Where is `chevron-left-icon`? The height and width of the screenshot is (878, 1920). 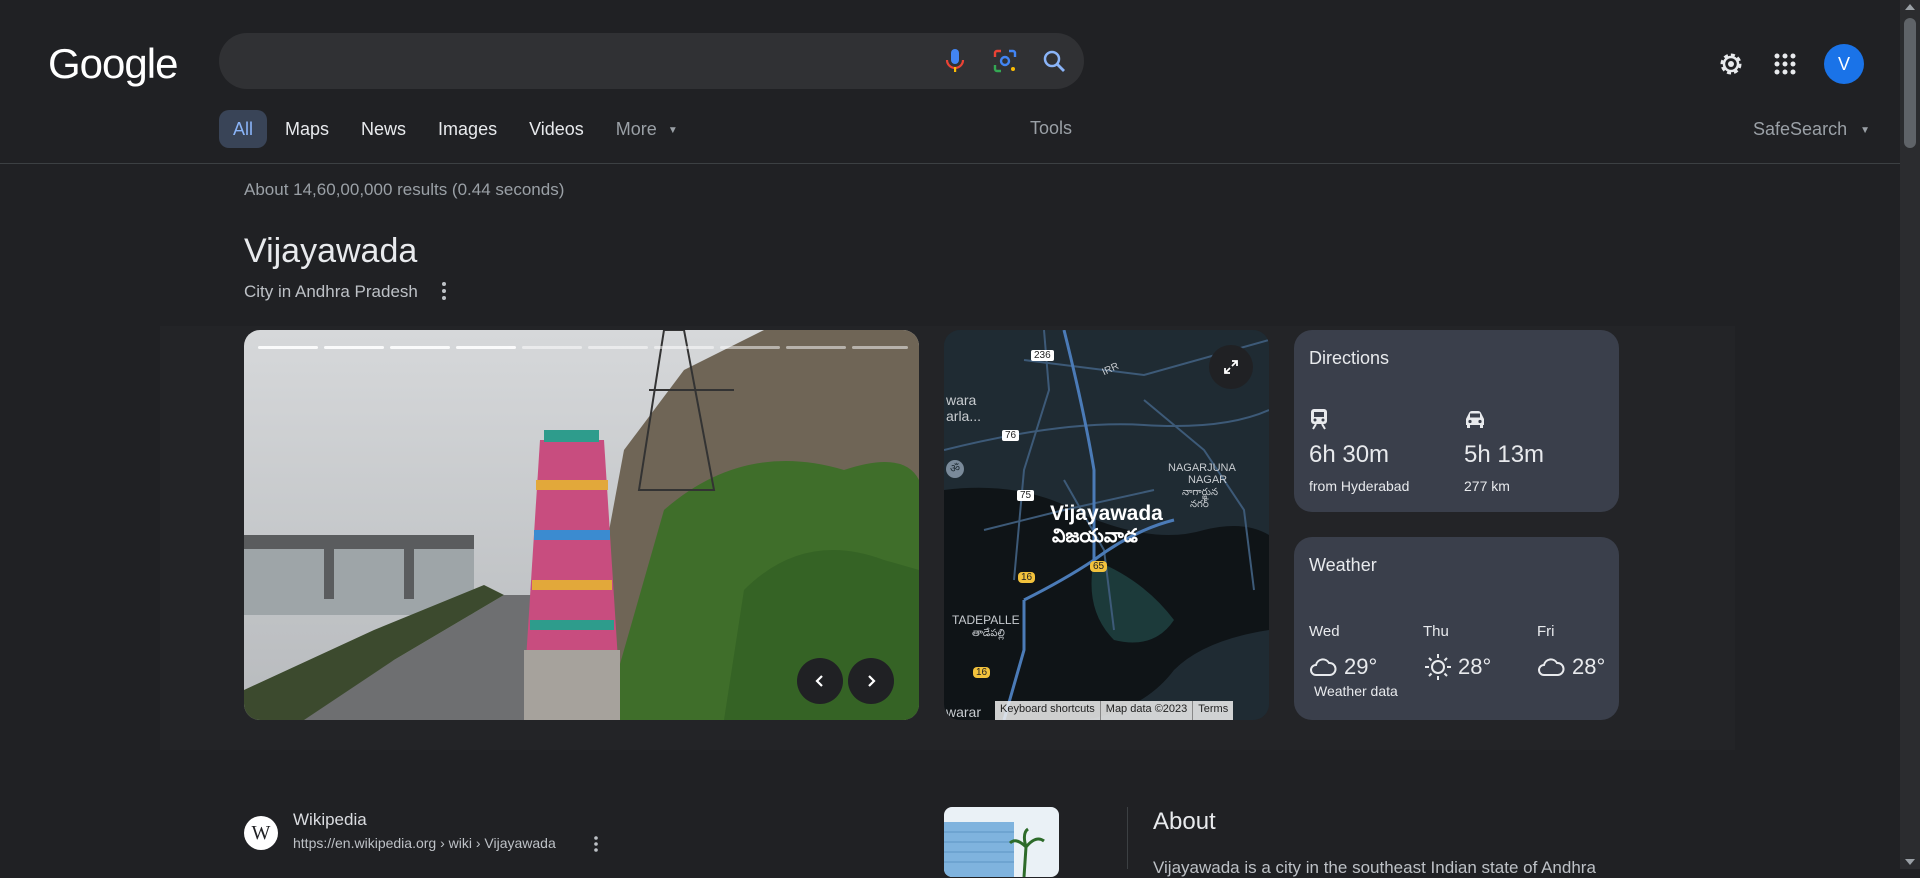
chevron-left-icon is located at coordinates (819, 681).